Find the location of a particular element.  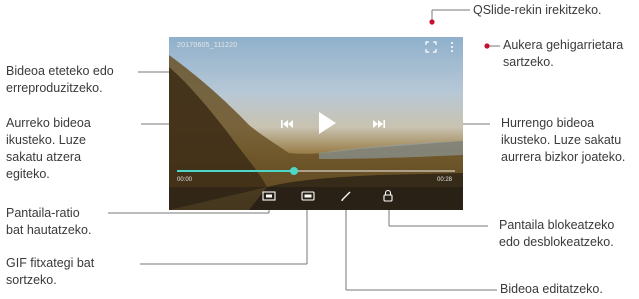

seek-handle is located at coordinates (293, 171).